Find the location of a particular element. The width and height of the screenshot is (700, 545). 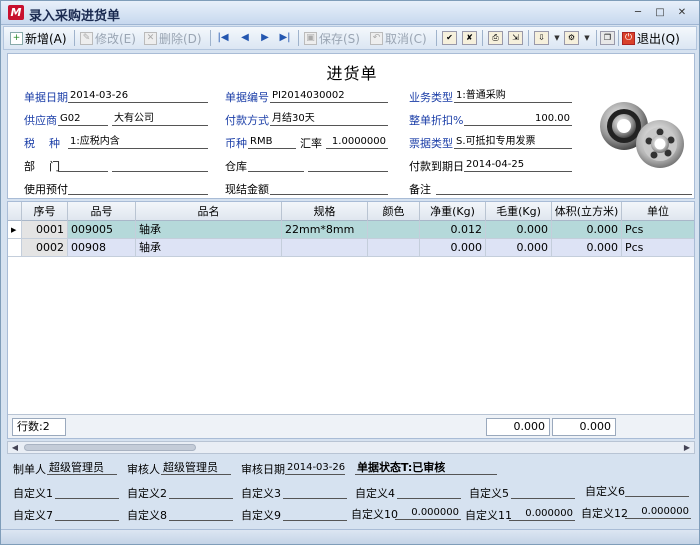

column-header: 单位 is located at coordinates (658, 211).